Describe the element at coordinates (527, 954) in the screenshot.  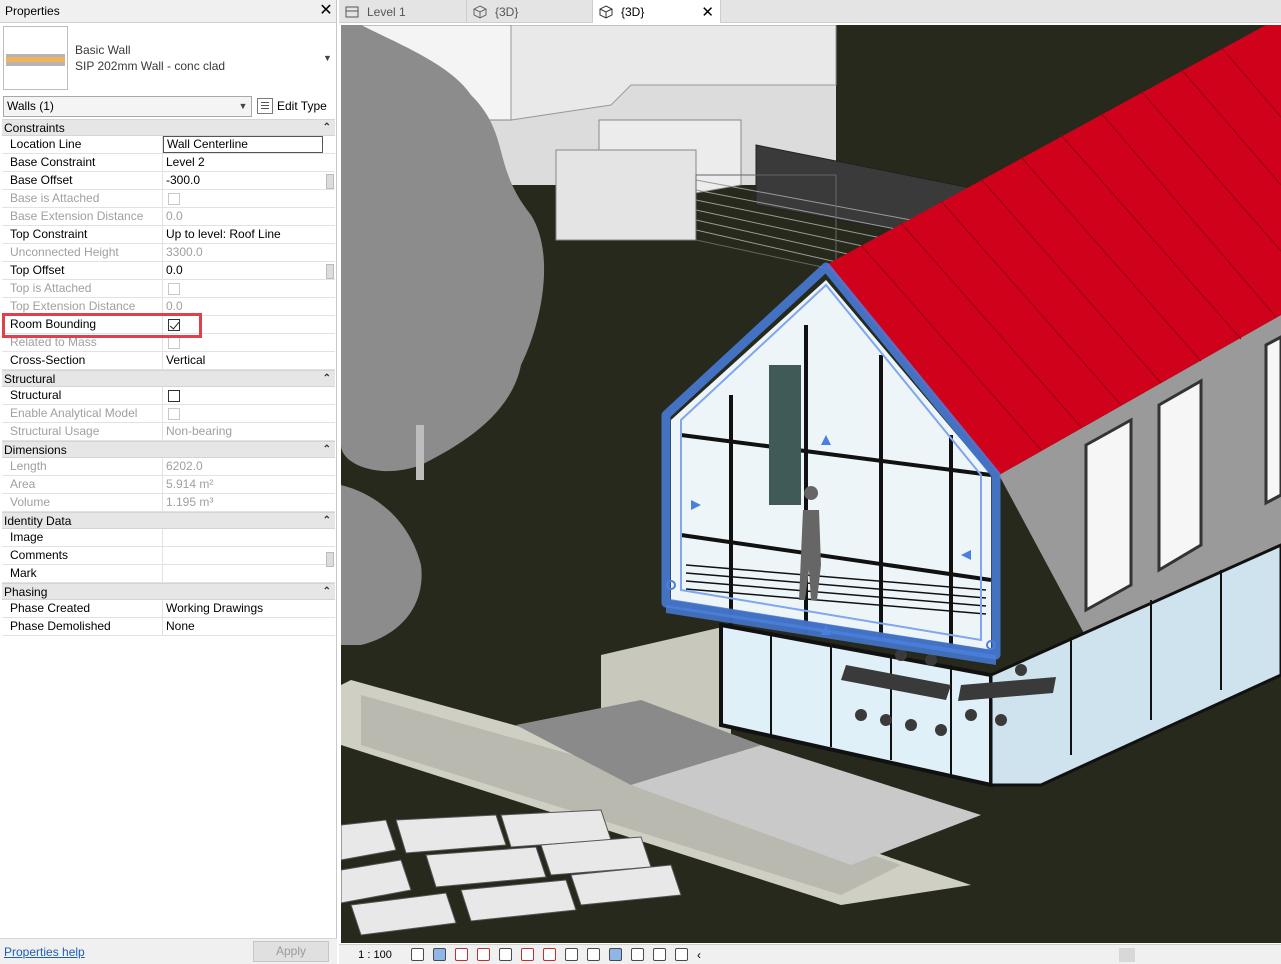
I see `crop-view-icon` at that location.